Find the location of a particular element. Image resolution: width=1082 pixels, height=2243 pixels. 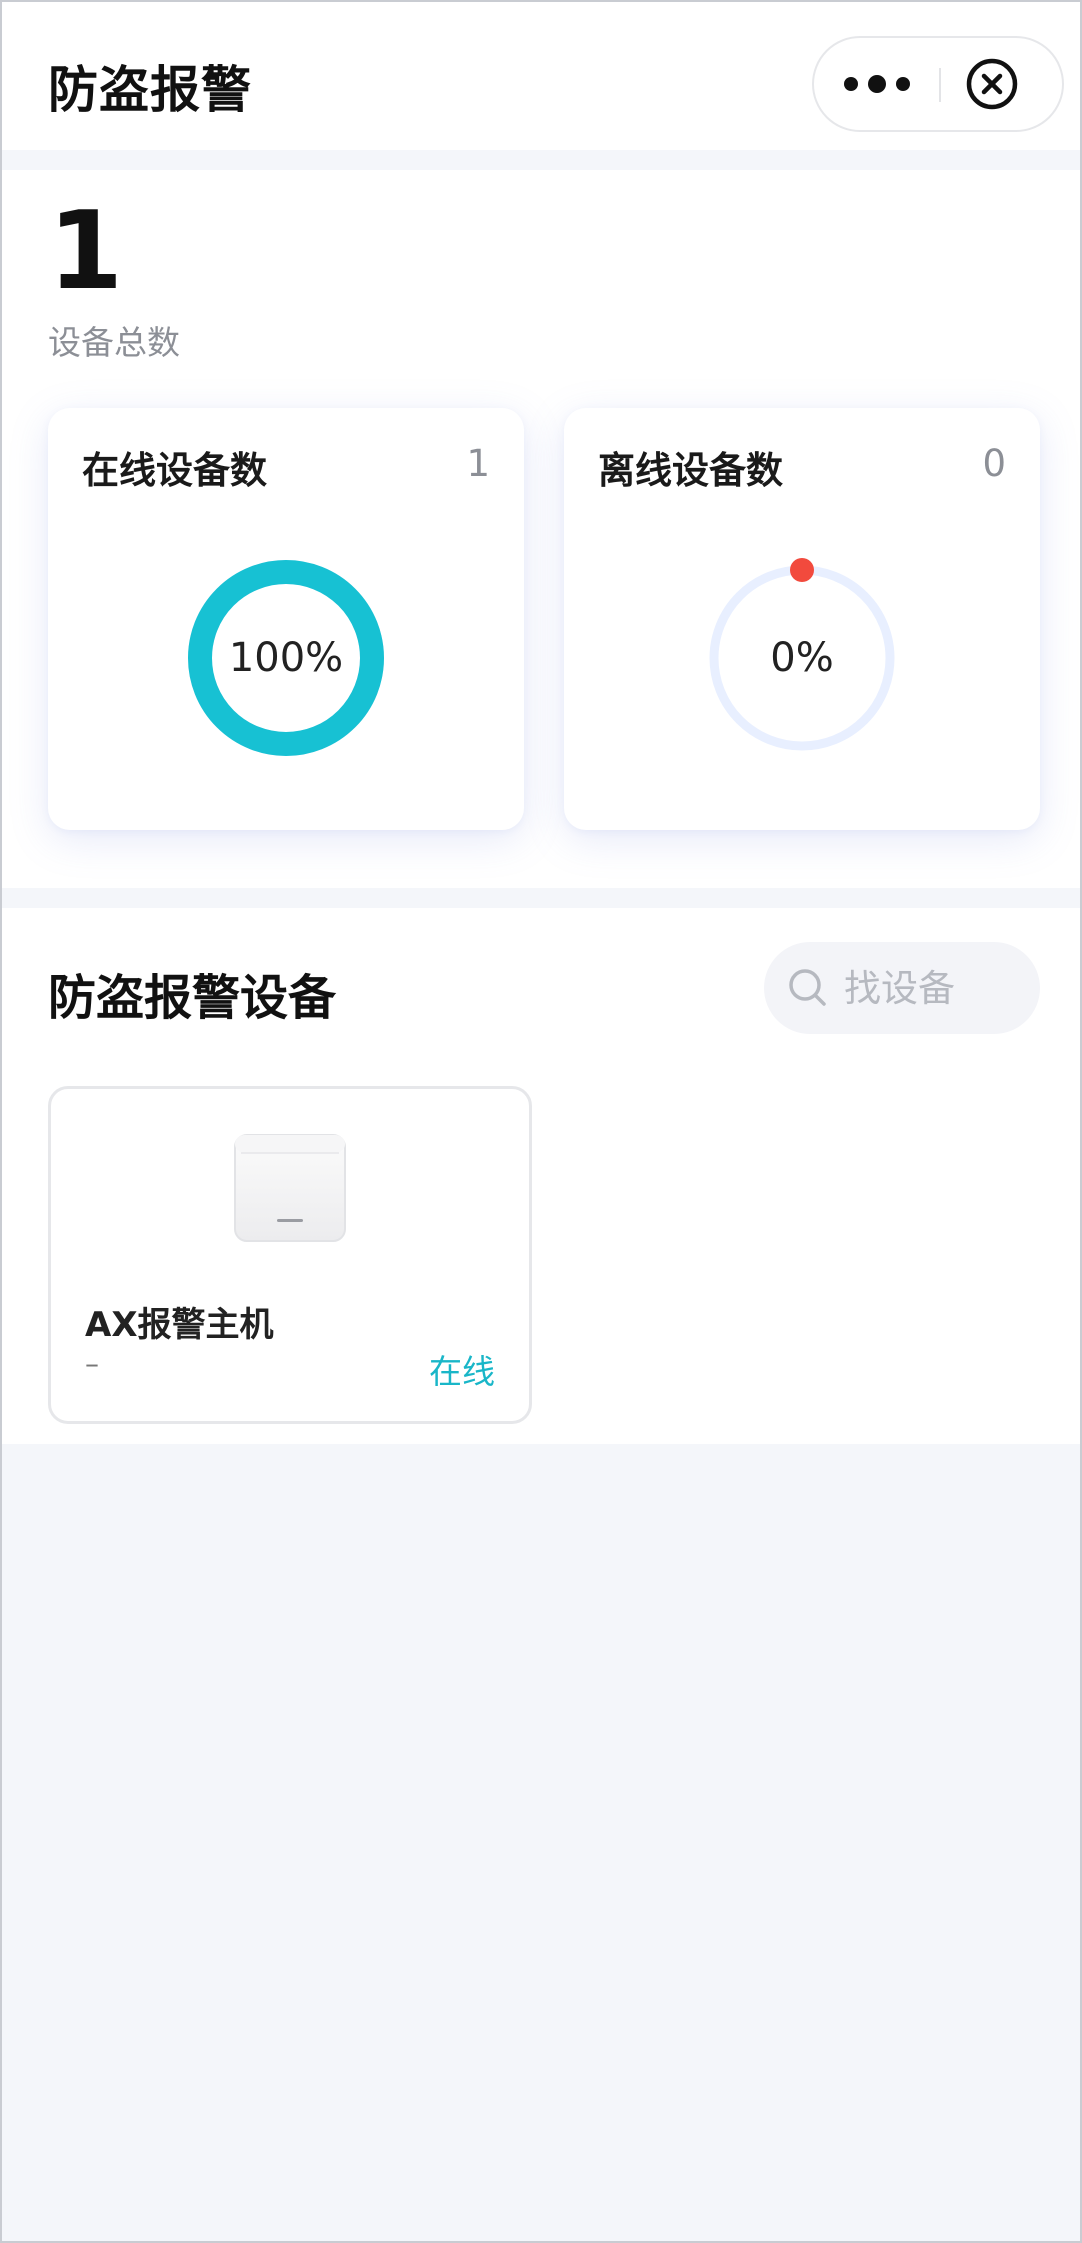

offline-stat-count: 0 is located at coordinates (994, 463).